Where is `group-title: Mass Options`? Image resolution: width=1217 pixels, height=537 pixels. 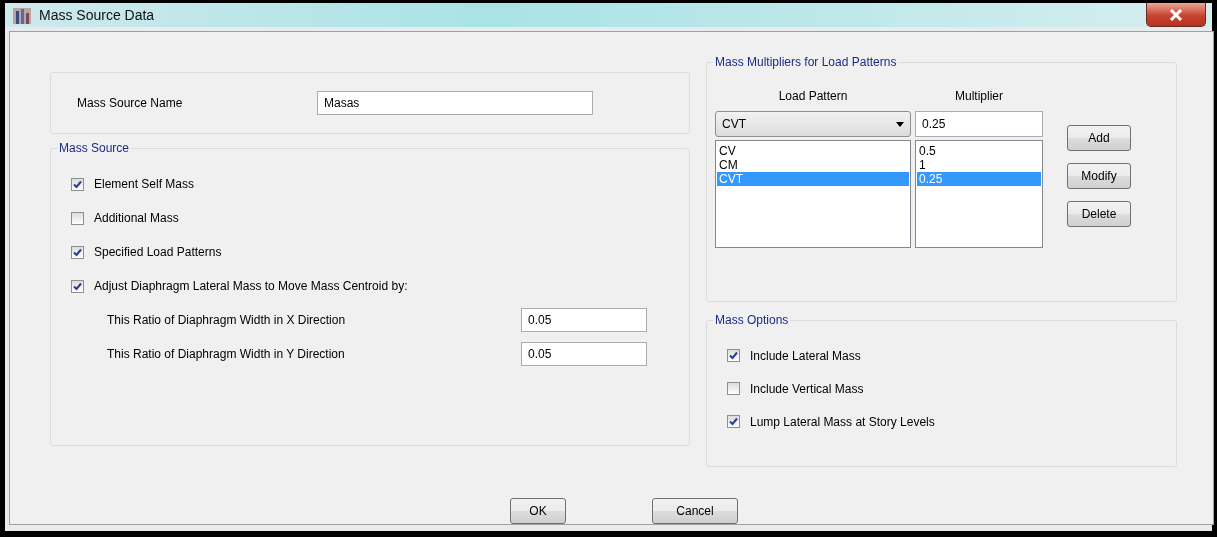
group-title: Mass Options is located at coordinates (752, 320).